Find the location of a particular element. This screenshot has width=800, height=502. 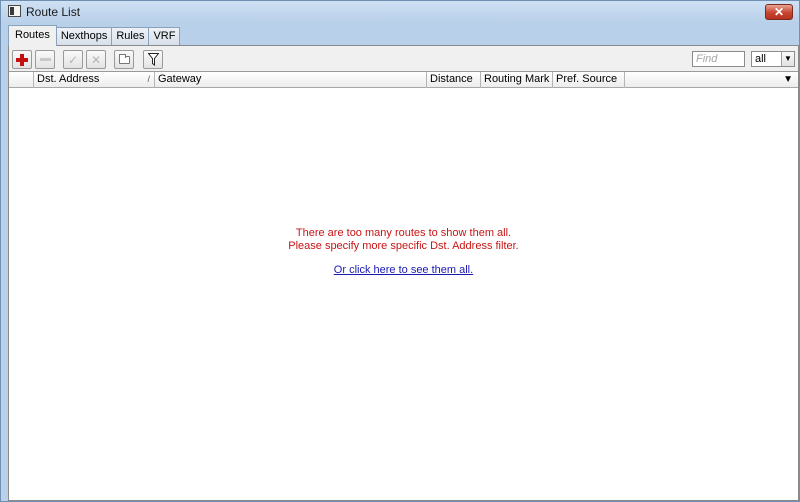

column-menu-icon: ▼ is located at coordinates (788, 79).